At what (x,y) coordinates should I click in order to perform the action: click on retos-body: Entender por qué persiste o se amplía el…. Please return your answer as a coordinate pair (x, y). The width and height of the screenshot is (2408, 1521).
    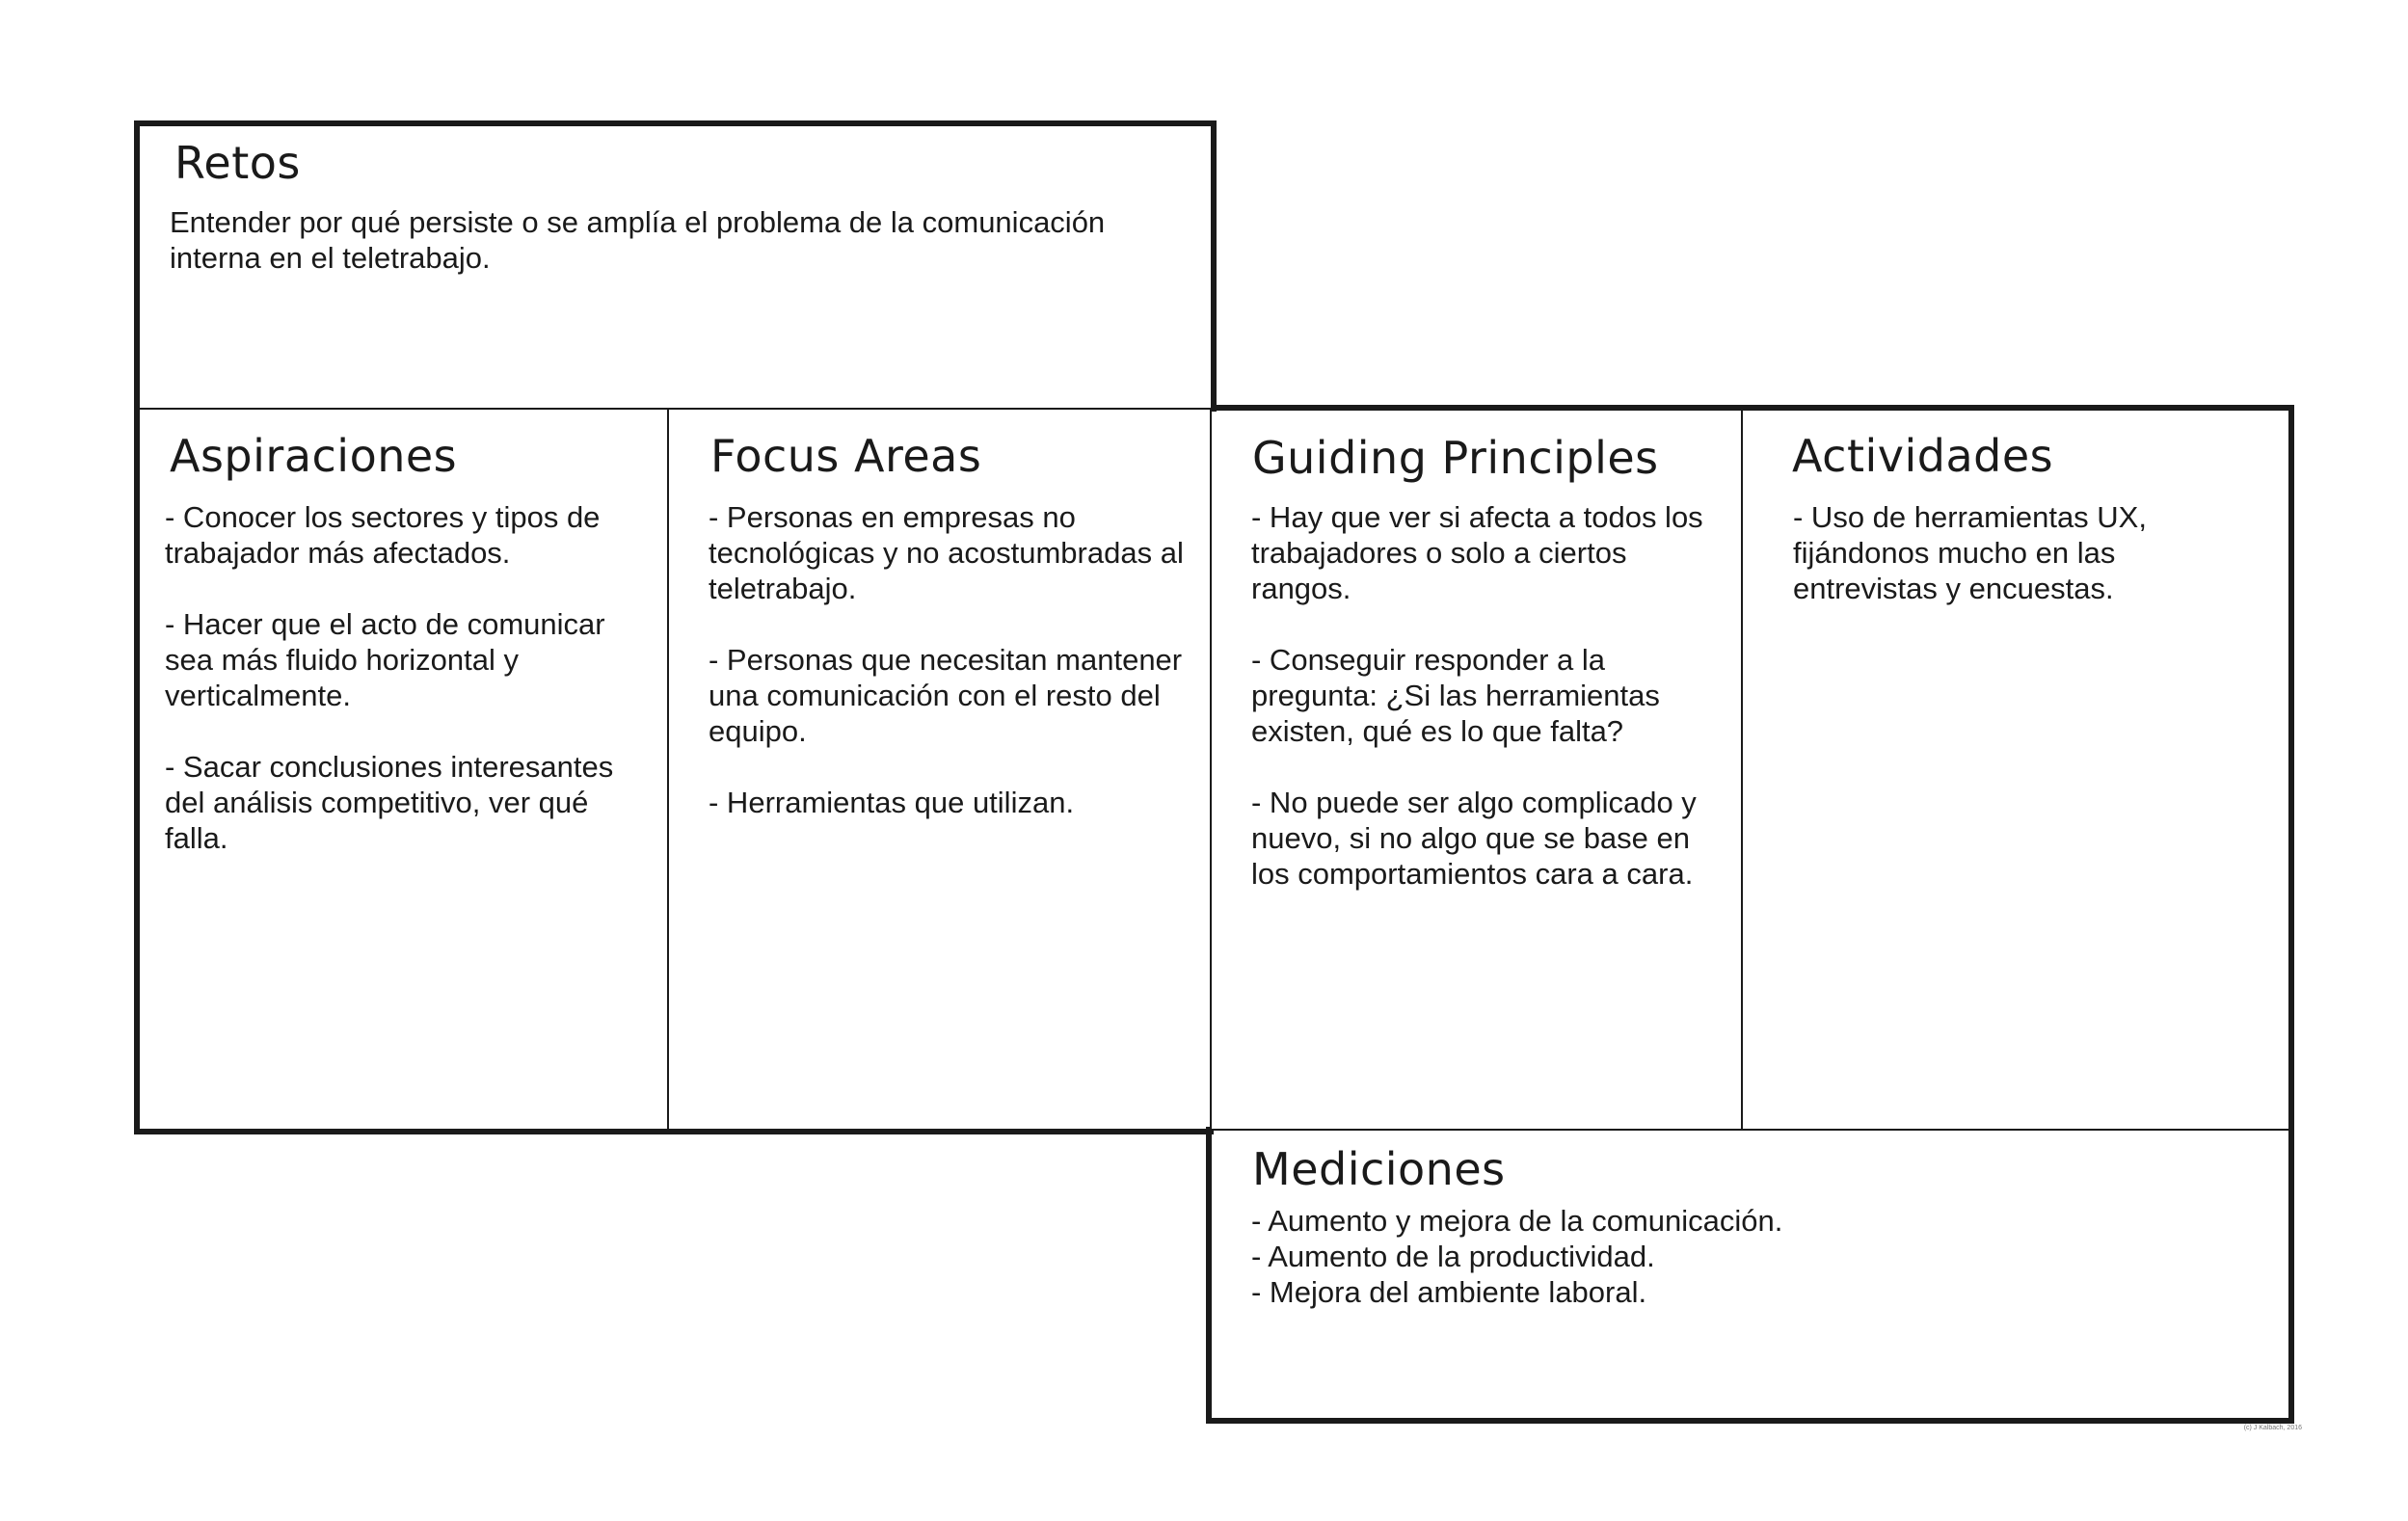
    Looking at the image, I should click on (666, 240).